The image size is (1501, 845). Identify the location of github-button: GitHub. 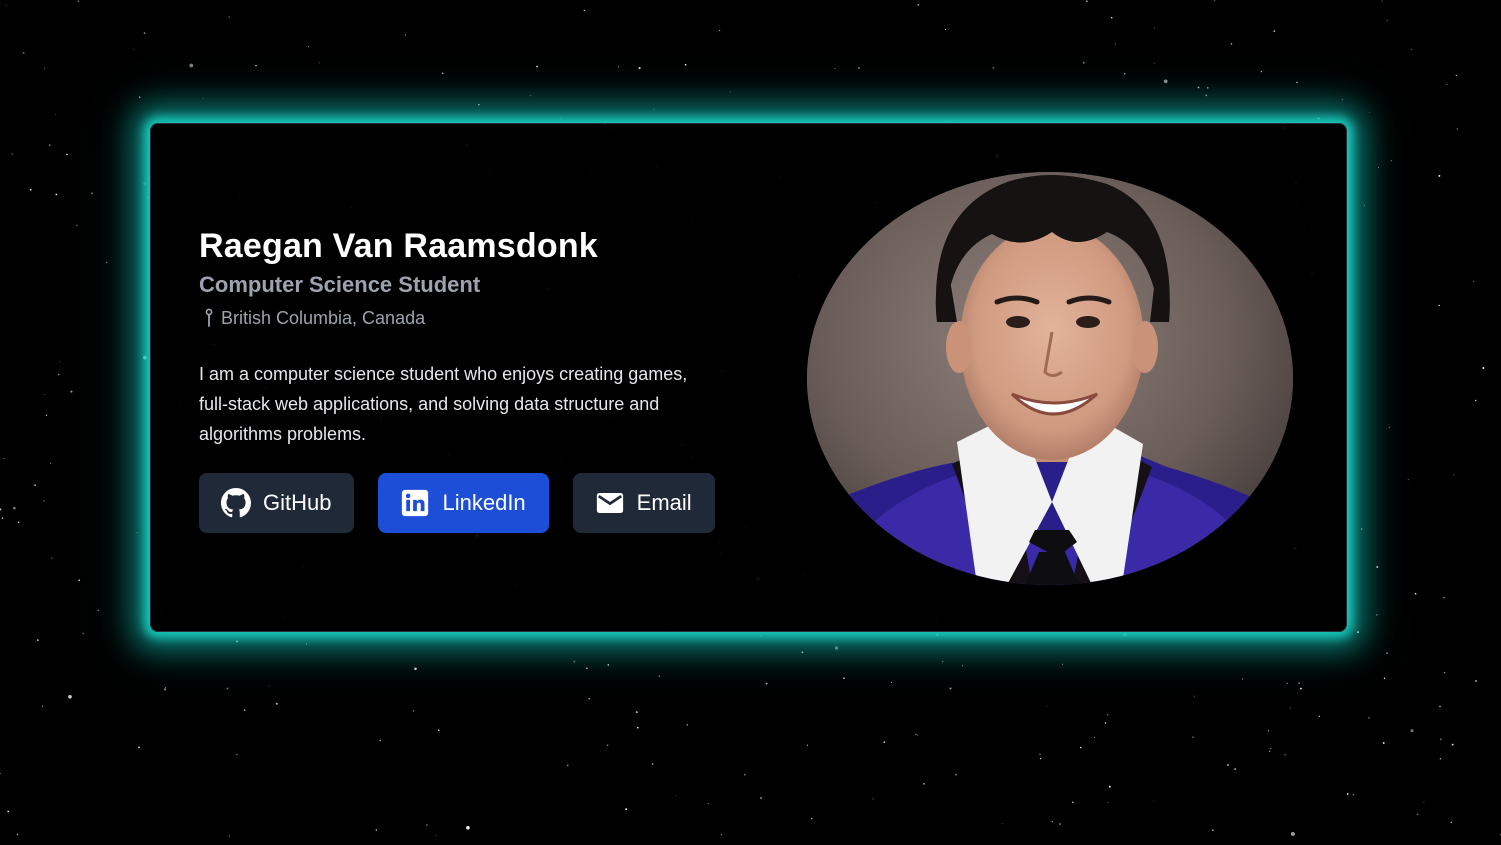
(277, 503).